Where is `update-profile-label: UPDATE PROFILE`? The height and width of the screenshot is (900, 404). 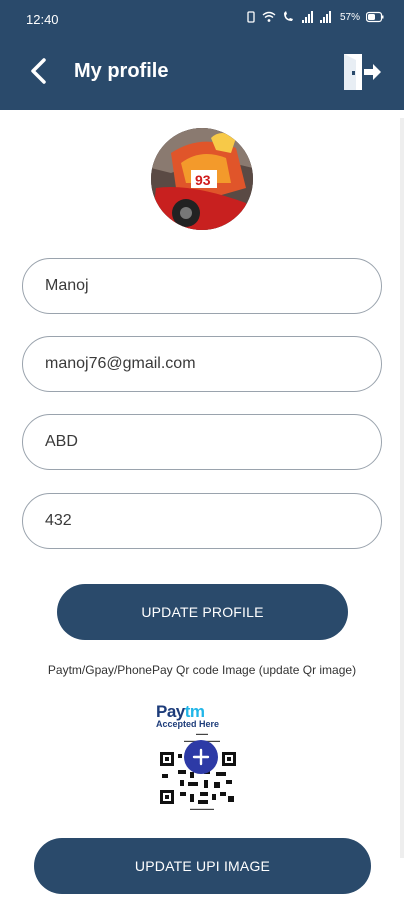 update-profile-label: UPDATE PROFILE is located at coordinates (202, 612).